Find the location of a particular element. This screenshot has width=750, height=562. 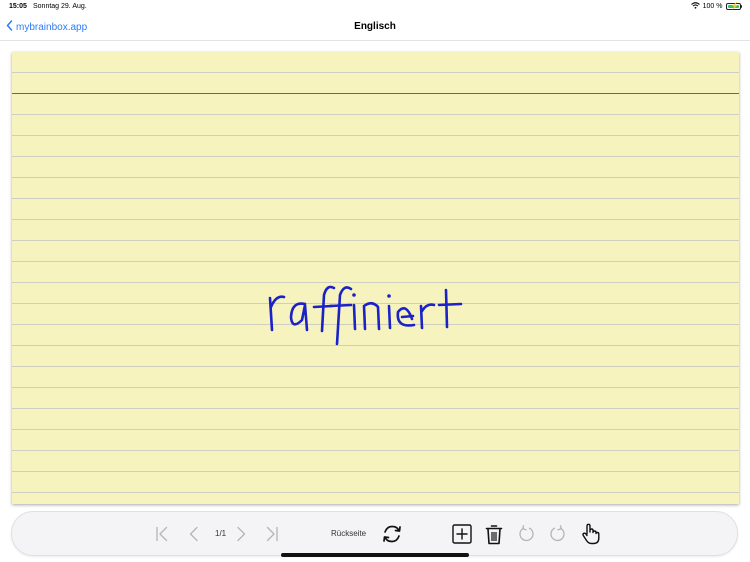

battery-icon: ⚡ is located at coordinates (733, 6).